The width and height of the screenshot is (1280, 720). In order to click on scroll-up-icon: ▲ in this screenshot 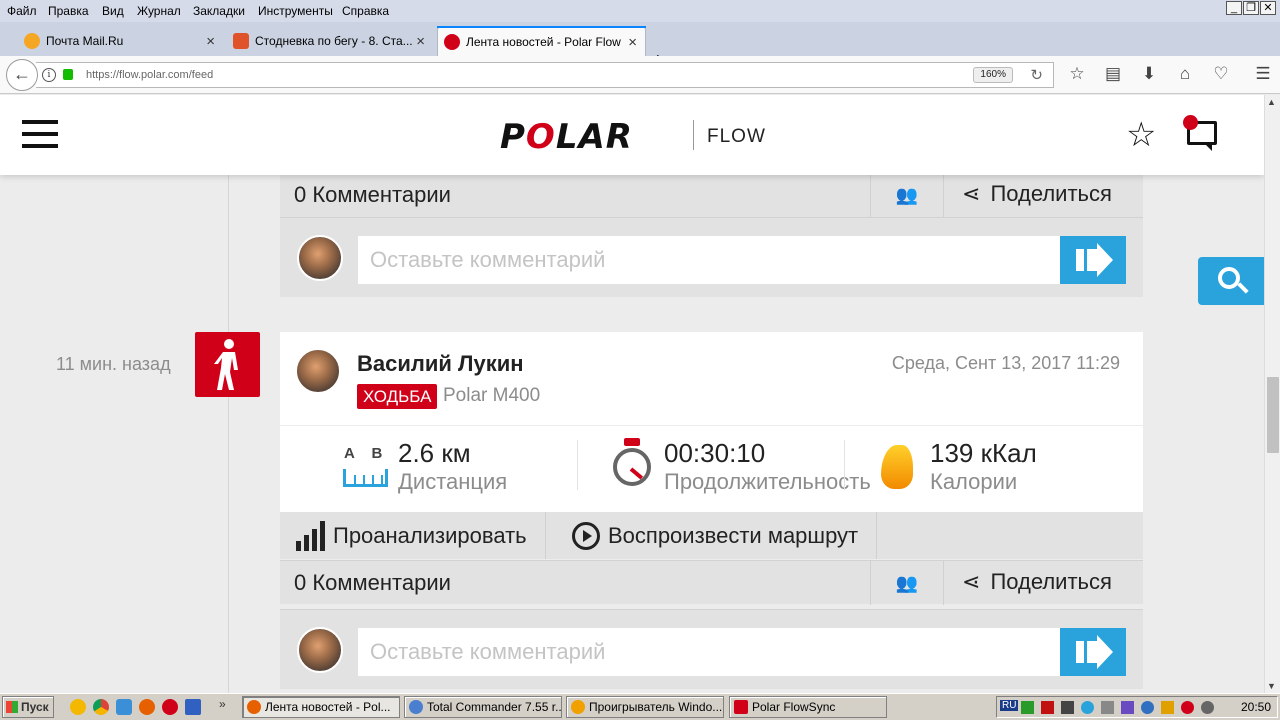, I will do `click(1271, 102)`.